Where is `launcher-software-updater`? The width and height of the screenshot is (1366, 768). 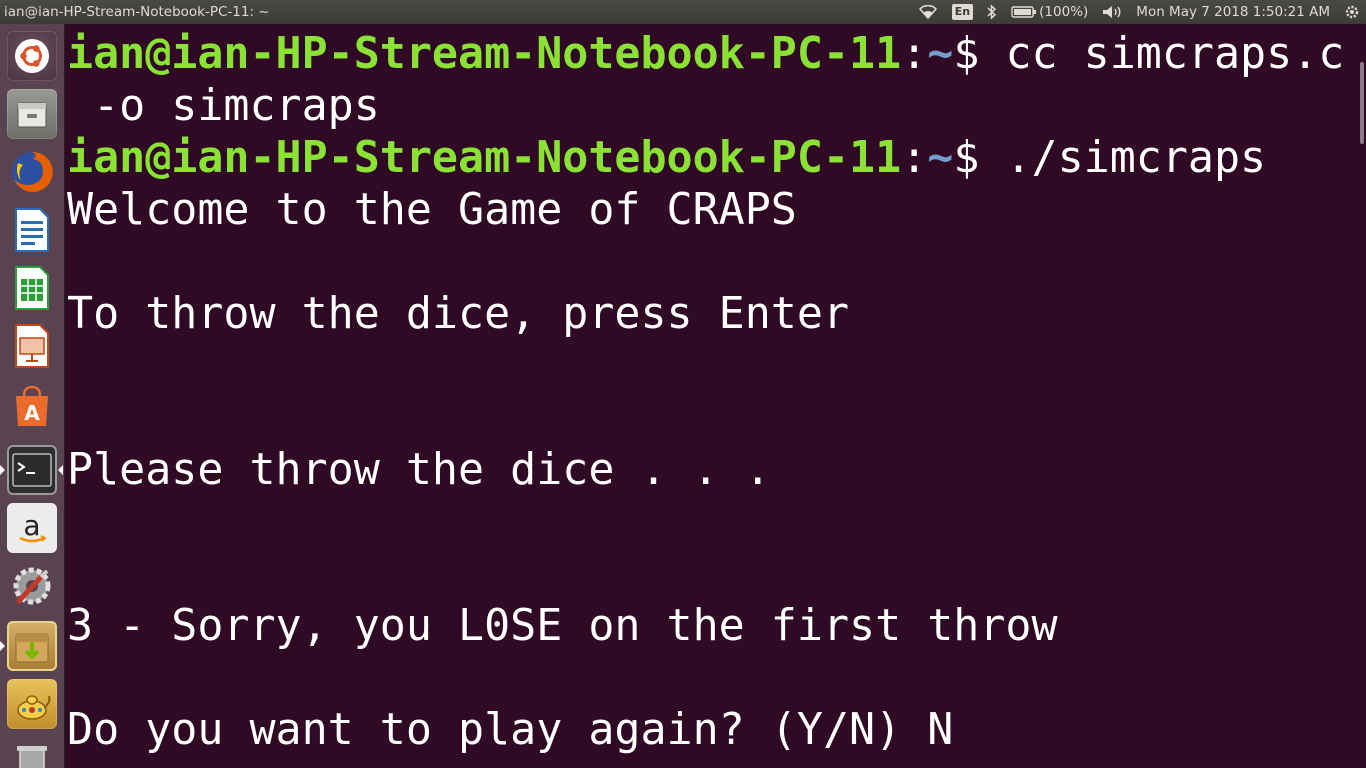
launcher-software-updater is located at coordinates (32, 646).